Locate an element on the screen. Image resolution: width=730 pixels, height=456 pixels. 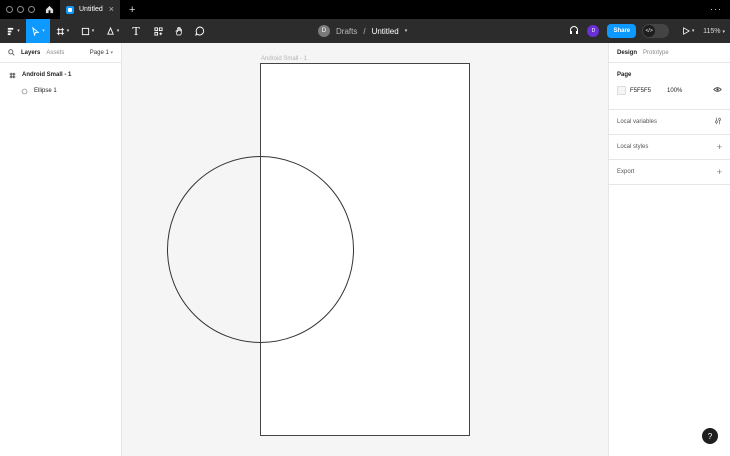
page-fill-row: F5F5F5 100% is located at coordinates (669, 90).